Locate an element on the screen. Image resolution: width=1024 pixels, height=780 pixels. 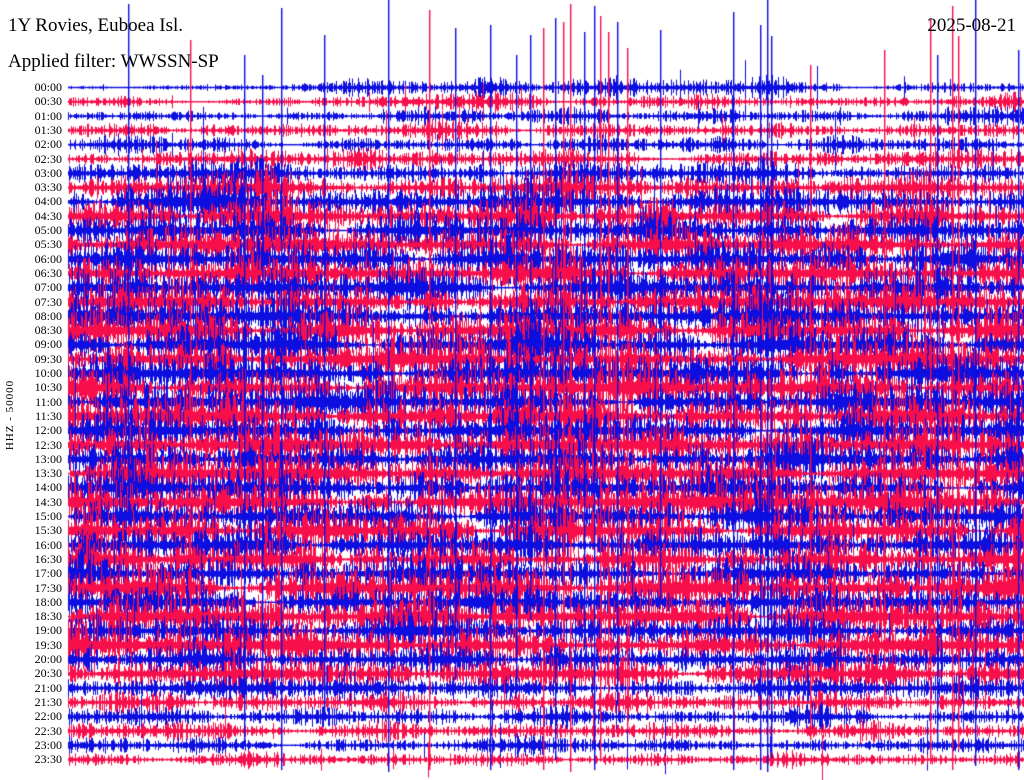
time-label-14:00: 14:00 is located at coordinates (48, 487).